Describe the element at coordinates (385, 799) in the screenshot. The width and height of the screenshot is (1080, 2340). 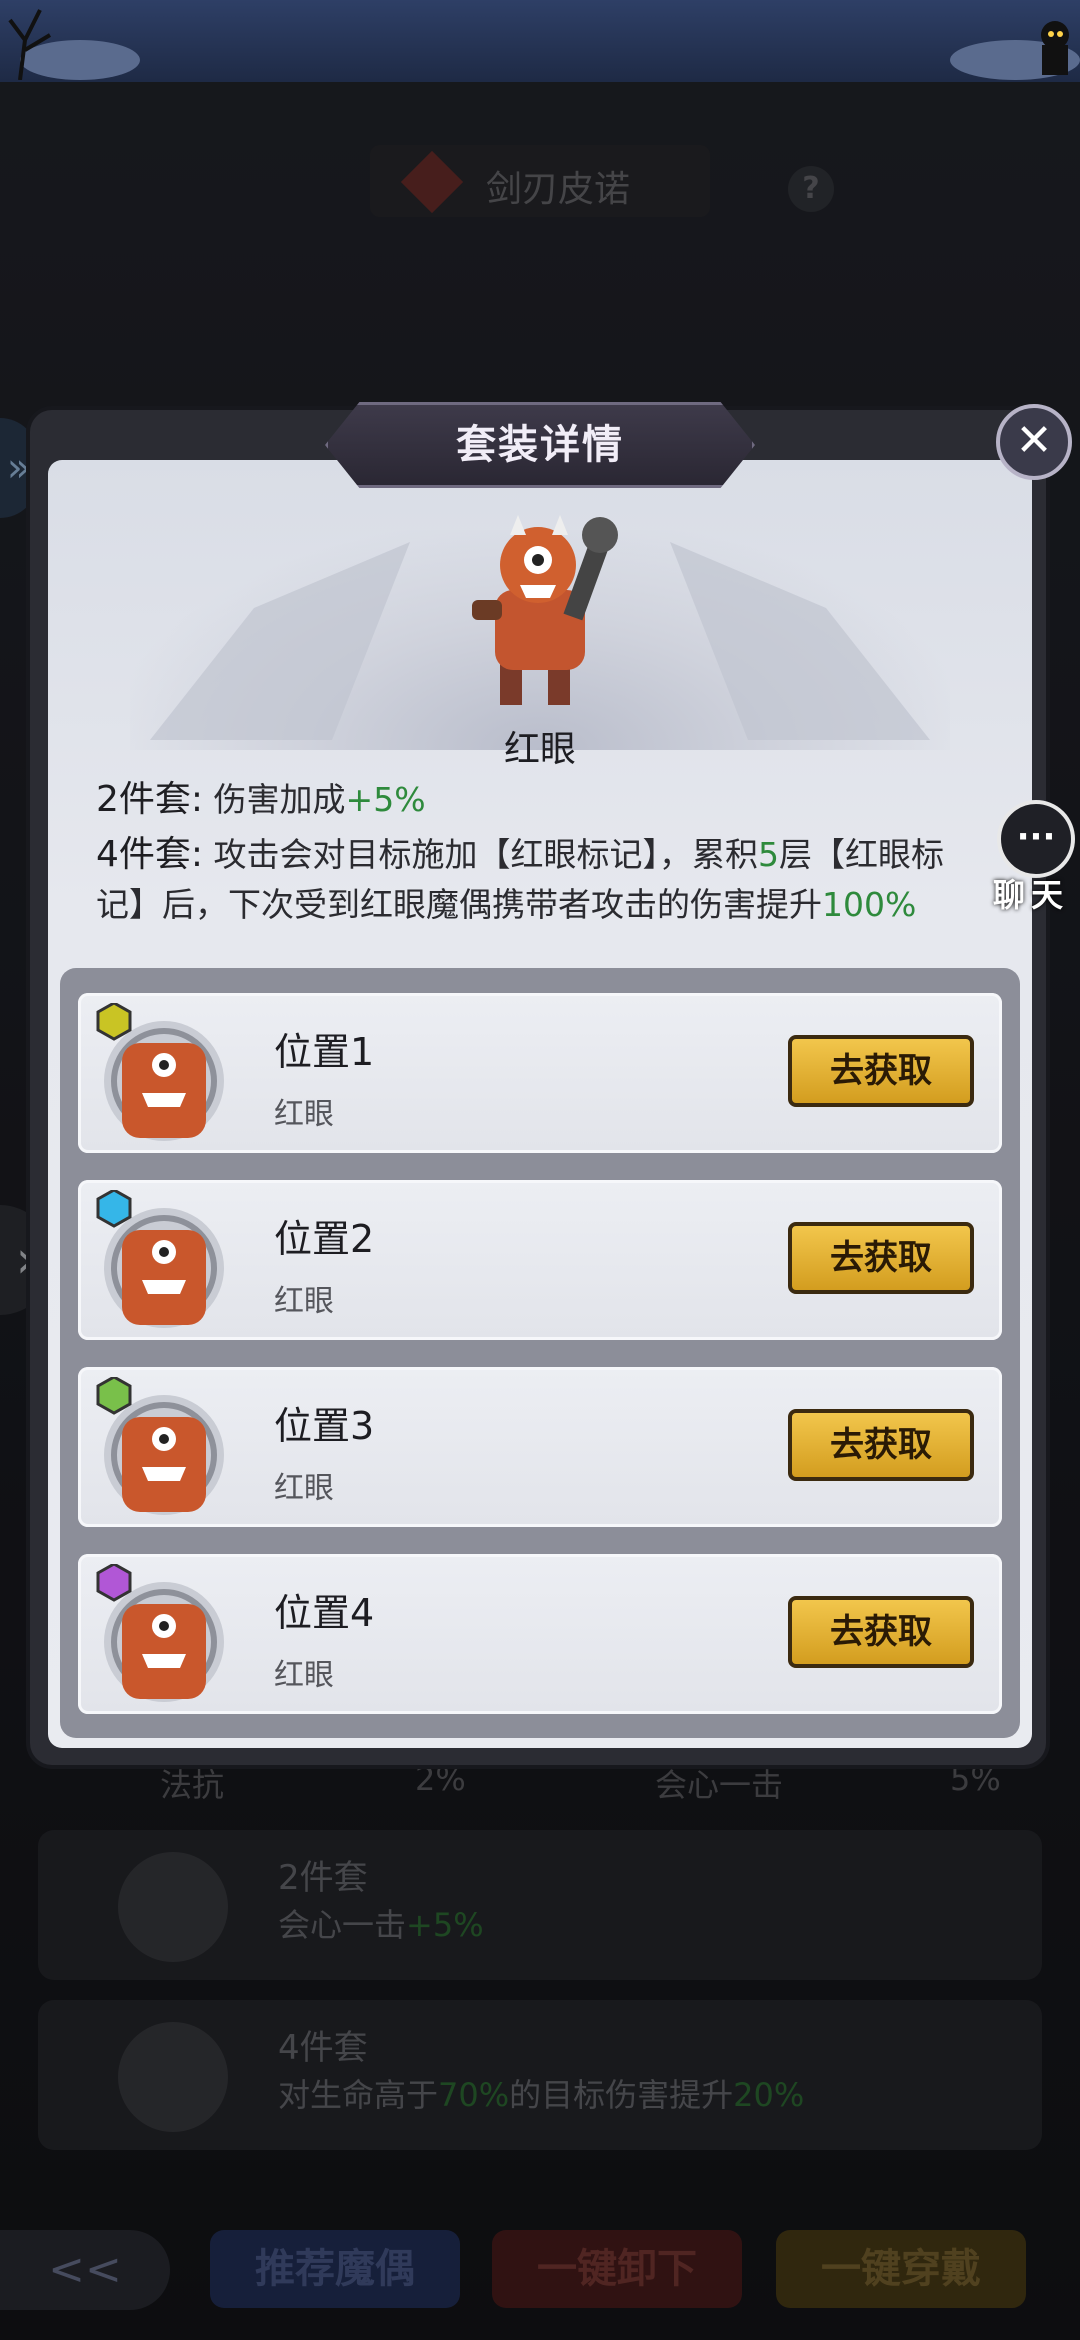
I see `bonus-value: +5%` at that location.